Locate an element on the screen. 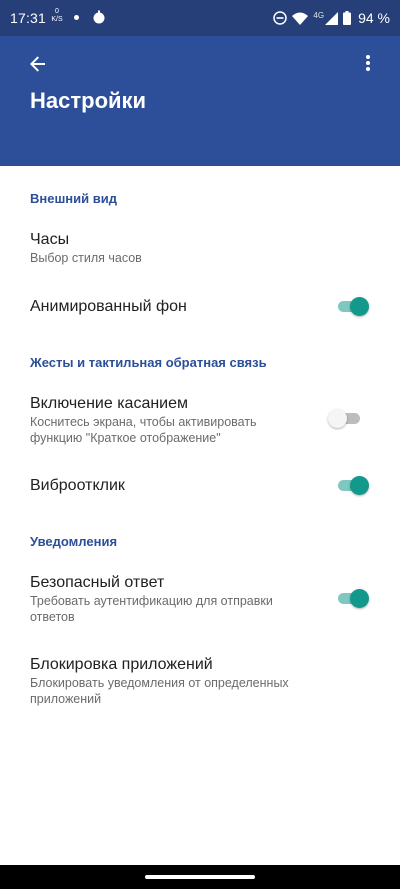 The width and height of the screenshot is (400, 889). haptic-feedback-switch is located at coordinates (352, 485).